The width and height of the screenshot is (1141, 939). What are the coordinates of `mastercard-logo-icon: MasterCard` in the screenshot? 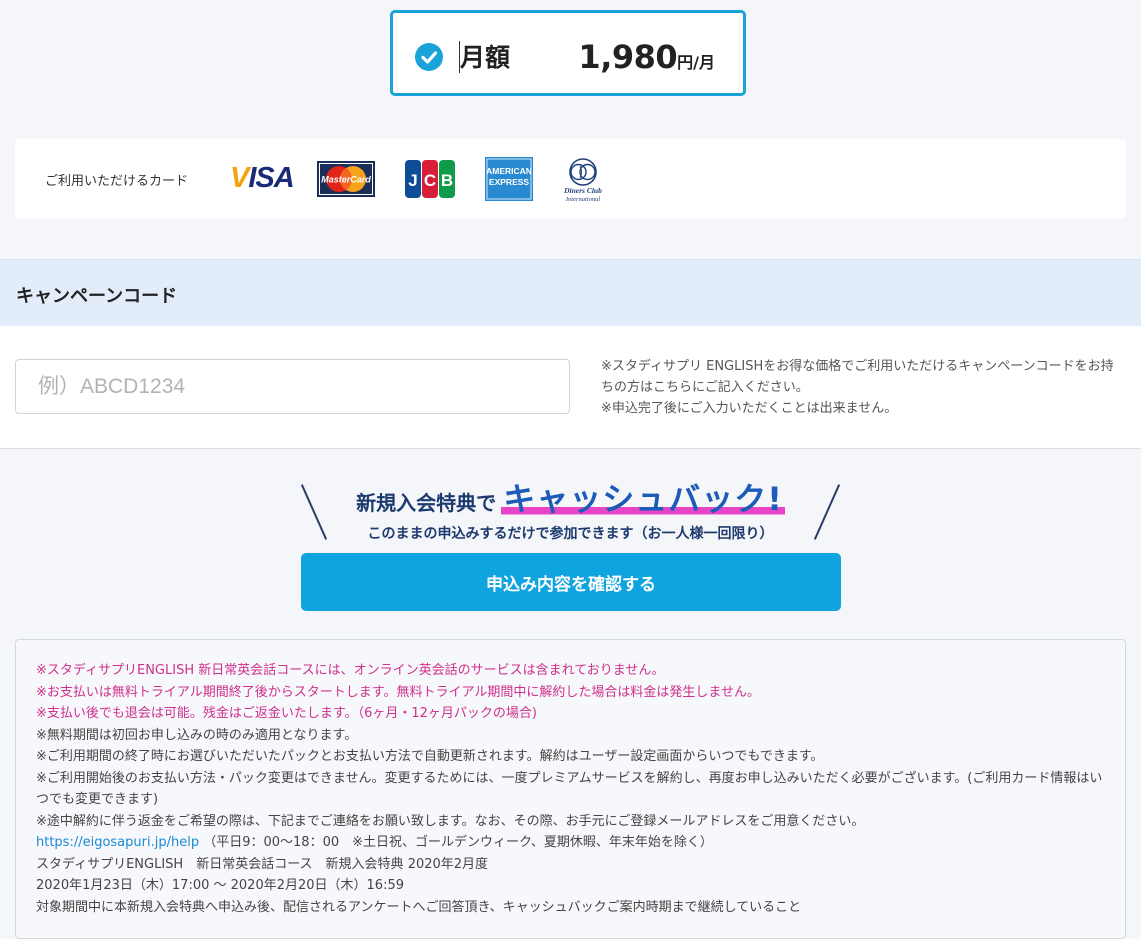 It's located at (346, 179).